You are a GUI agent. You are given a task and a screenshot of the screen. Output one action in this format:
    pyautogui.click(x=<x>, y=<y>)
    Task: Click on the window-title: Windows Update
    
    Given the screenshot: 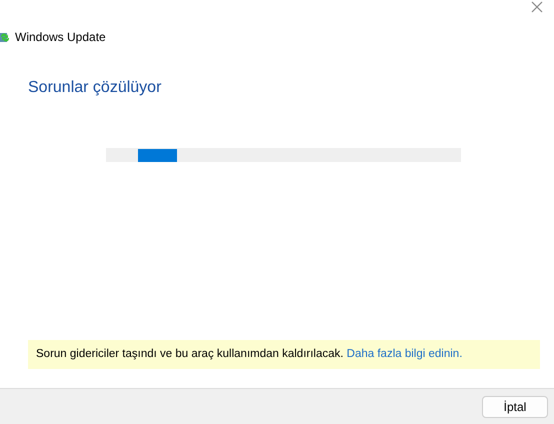 What is the action you would take?
    pyautogui.click(x=60, y=37)
    